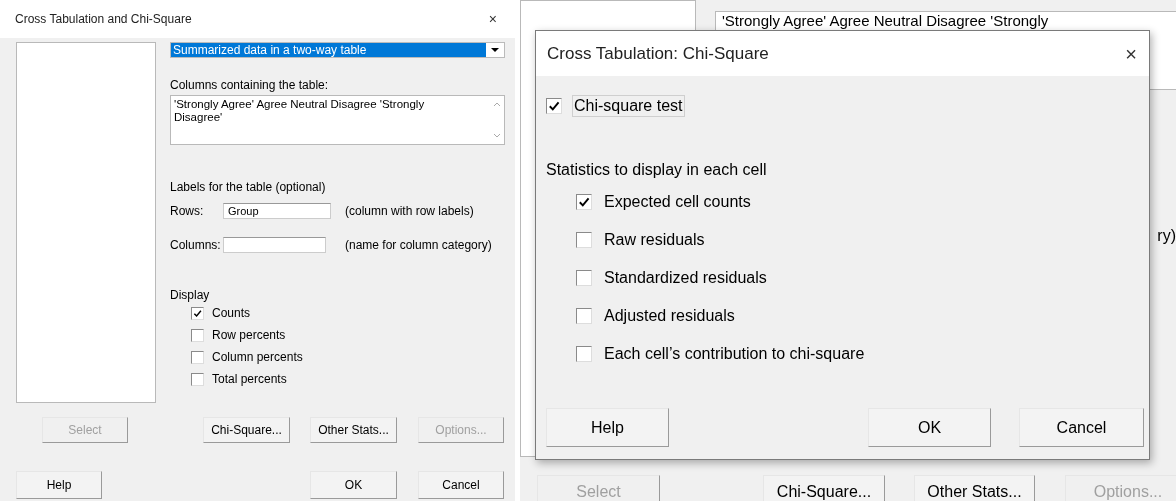 This screenshot has height=501, width=1176. Describe the element at coordinates (190, 295) in the screenshot. I see `section-heading: Display` at that location.